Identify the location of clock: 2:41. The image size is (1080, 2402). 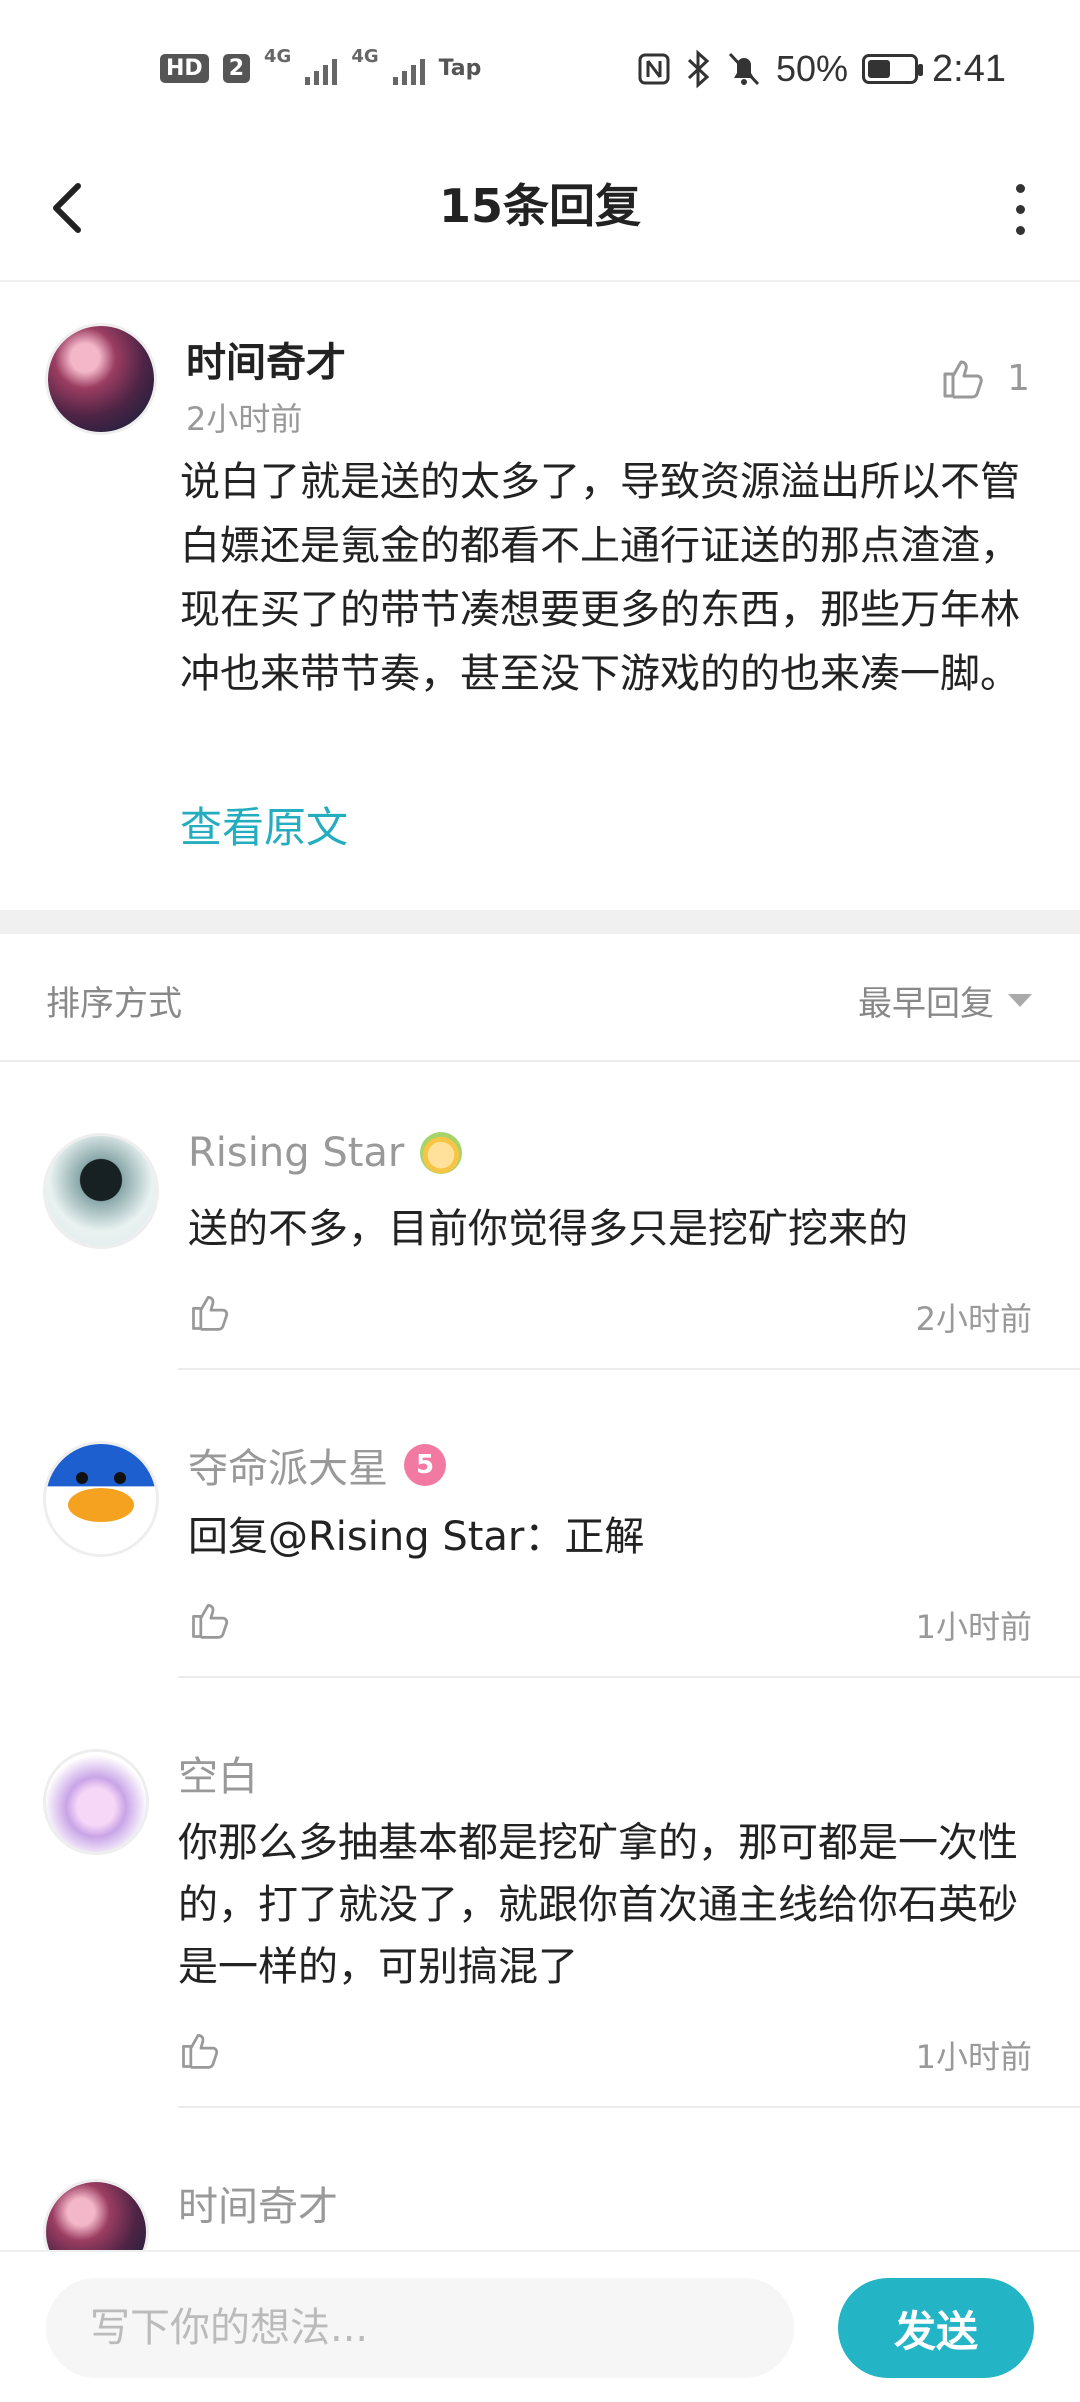
(969, 68).